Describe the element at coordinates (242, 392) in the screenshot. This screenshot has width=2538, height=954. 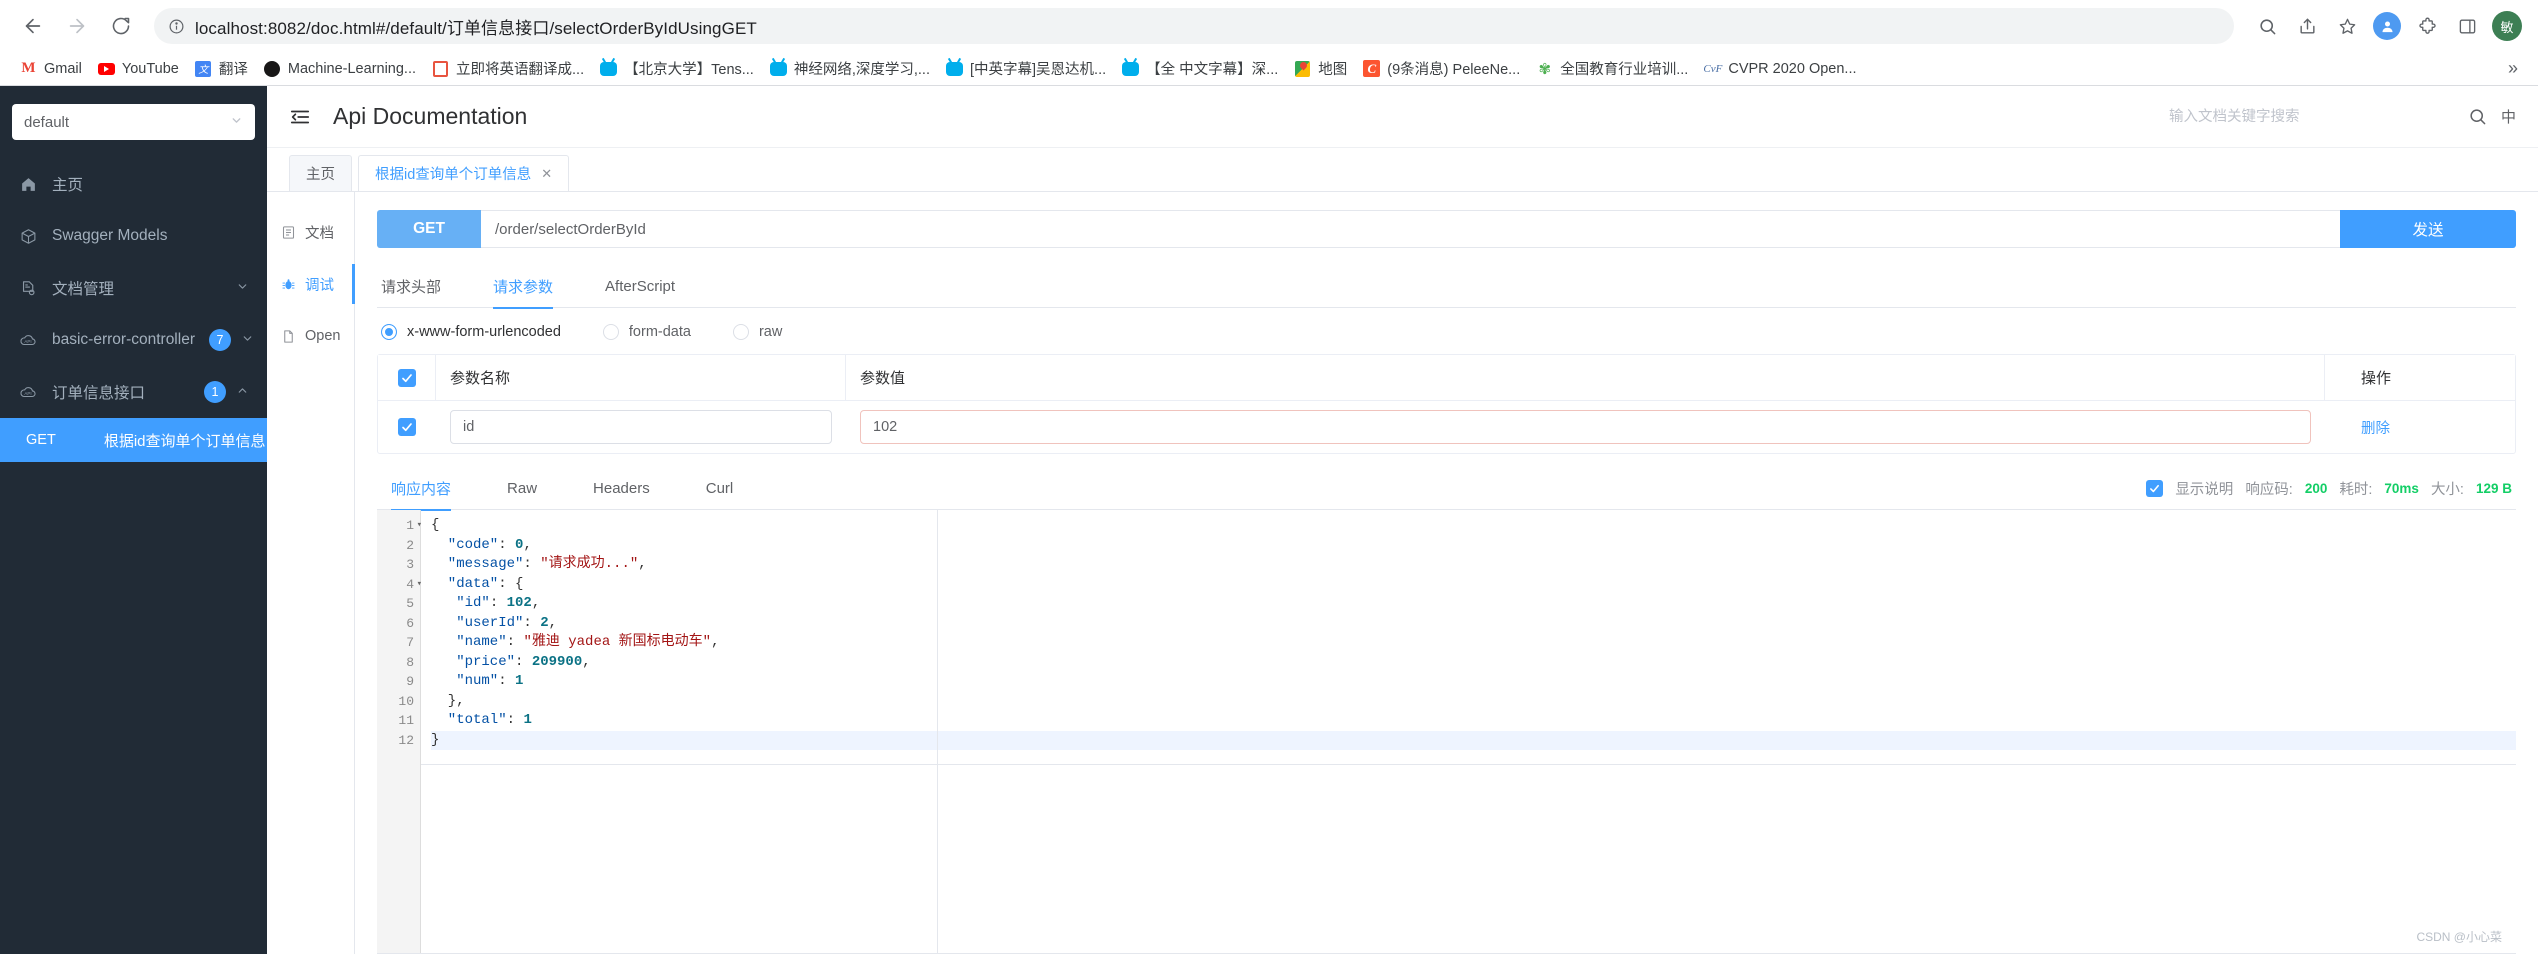
I see `chevron-up-icon` at that location.